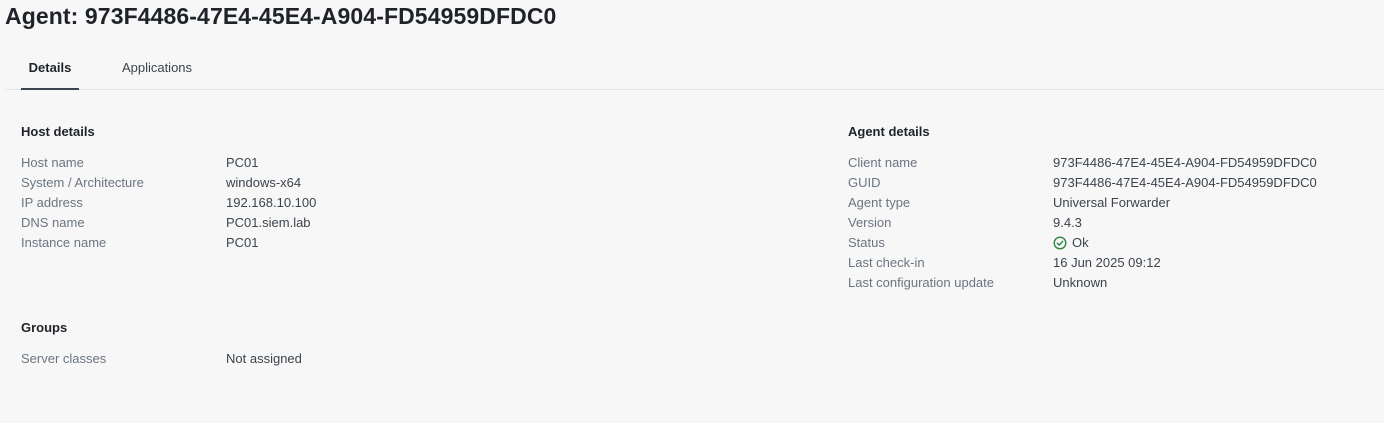 The image size is (1384, 423). Describe the element at coordinates (1108, 243) in the screenshot. I see `status-row: Status Ok` at that location.